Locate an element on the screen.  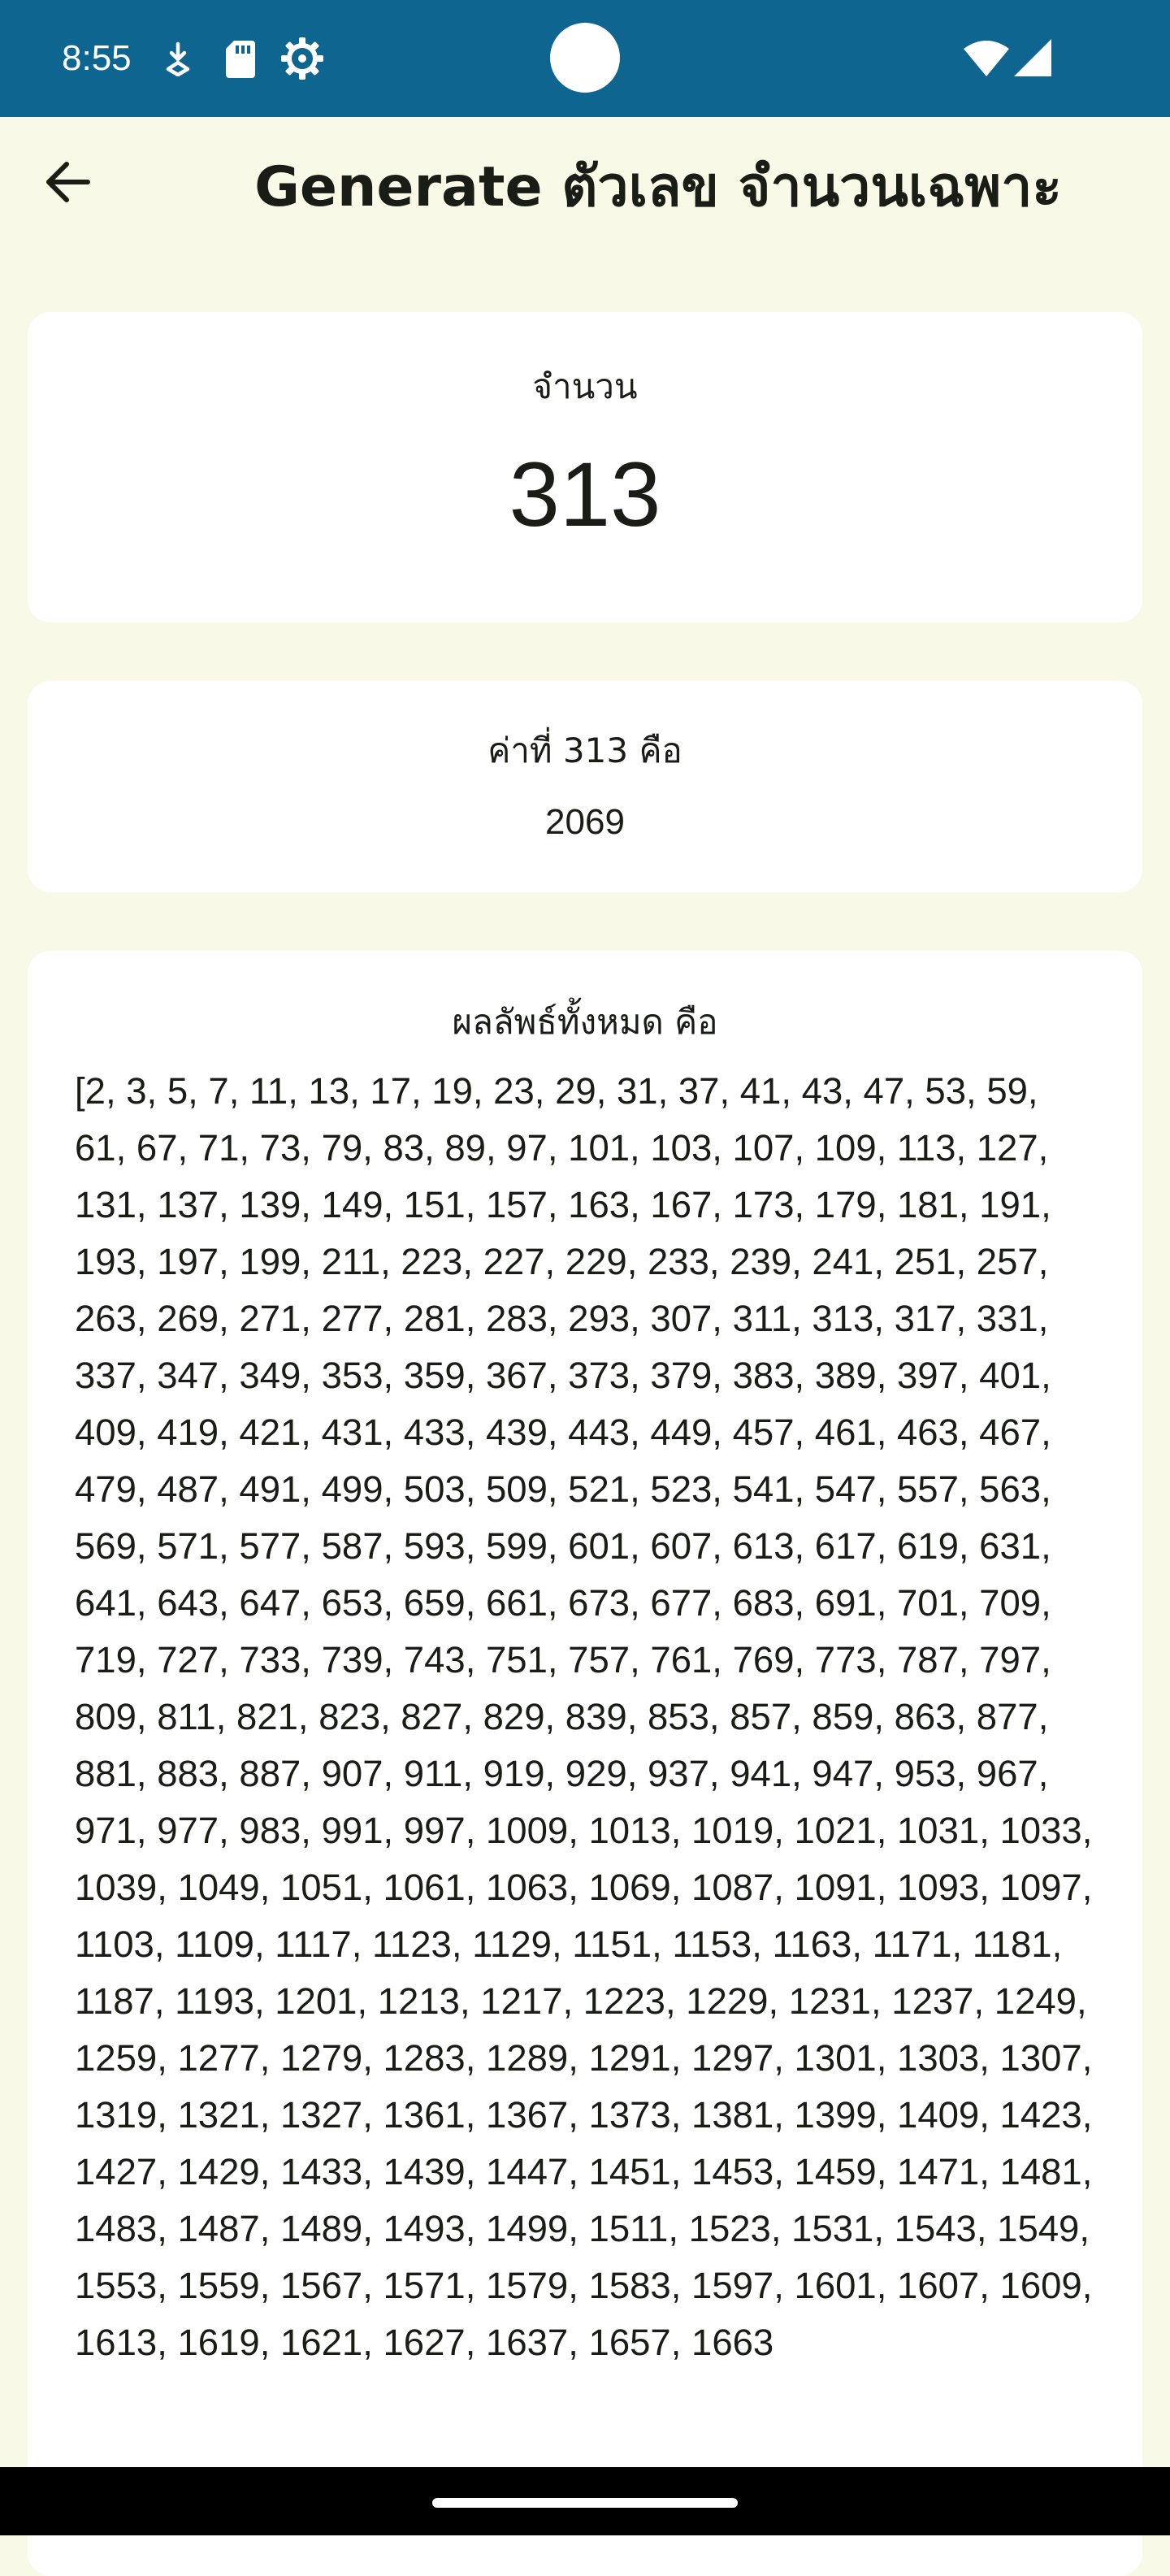
back-button is located at coordinates (68, 182).